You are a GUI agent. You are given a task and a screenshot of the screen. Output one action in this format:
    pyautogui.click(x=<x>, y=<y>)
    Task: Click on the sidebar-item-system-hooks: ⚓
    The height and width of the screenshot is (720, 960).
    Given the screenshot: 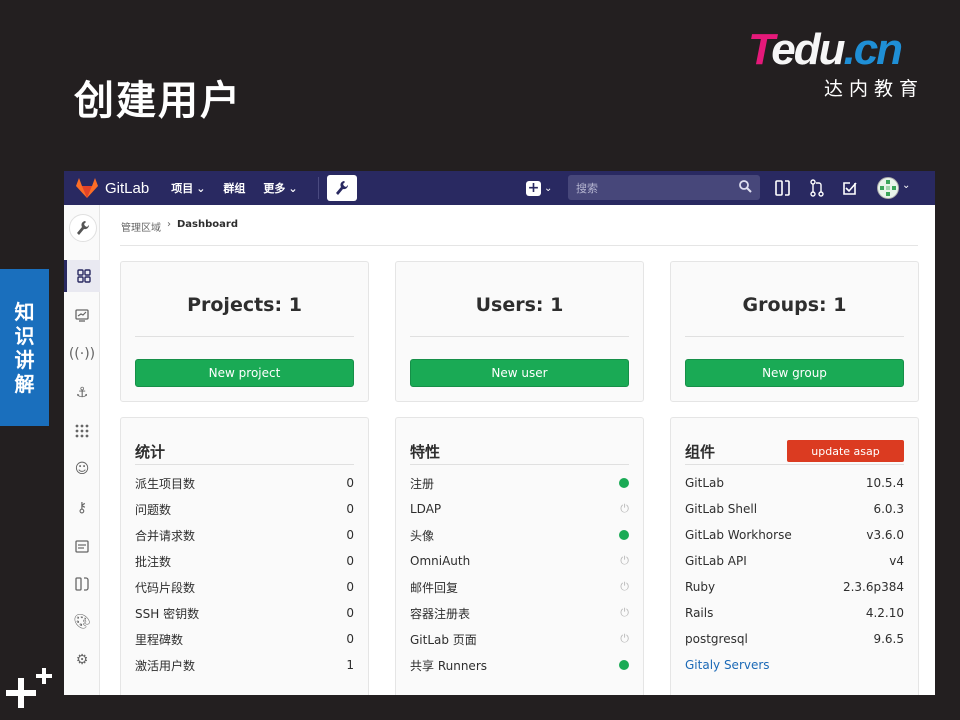 What is the action you would take?
    pyautogui.click(x=82, y=393)
    